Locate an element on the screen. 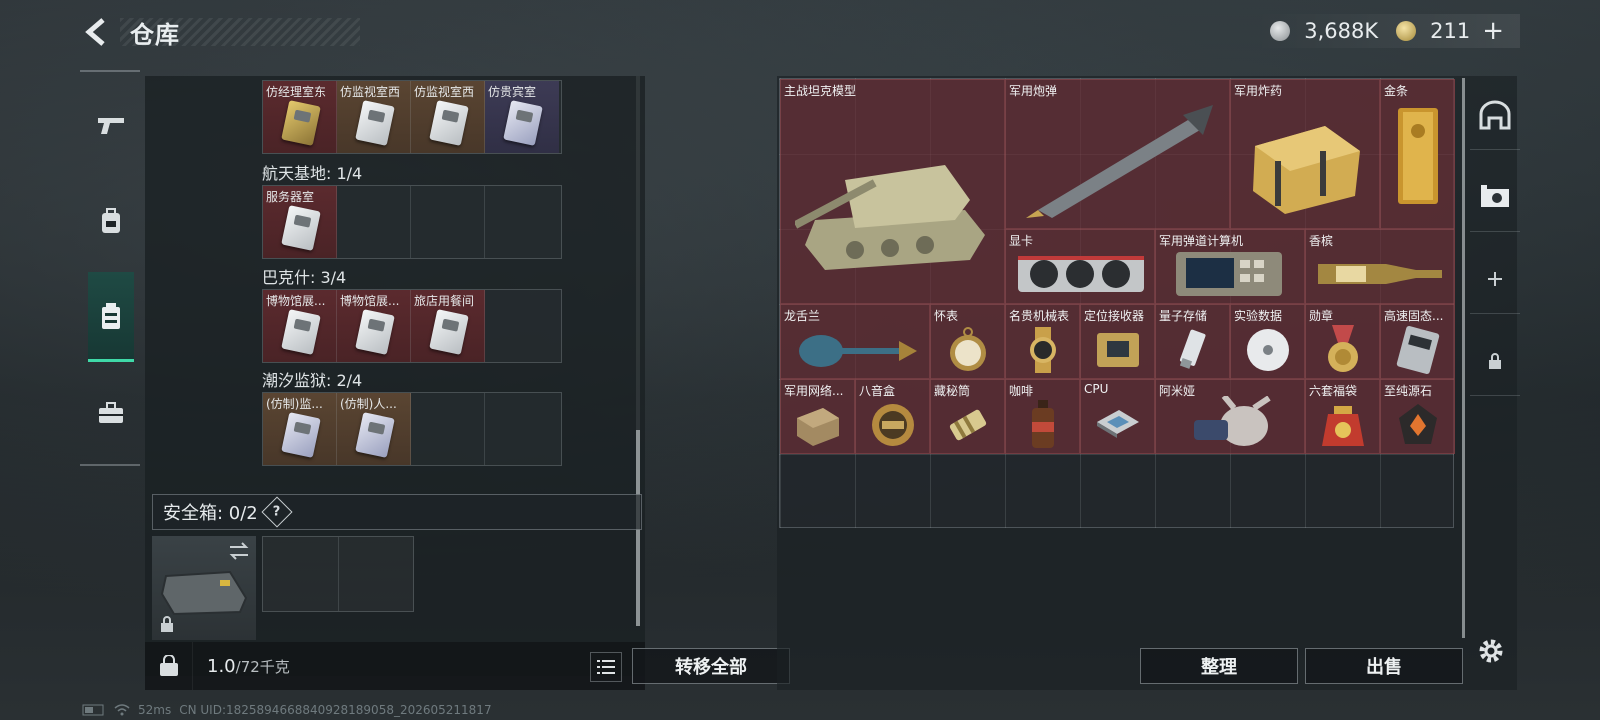  key-slot: 旅店用餐间 is located at coordinates (448, 326).